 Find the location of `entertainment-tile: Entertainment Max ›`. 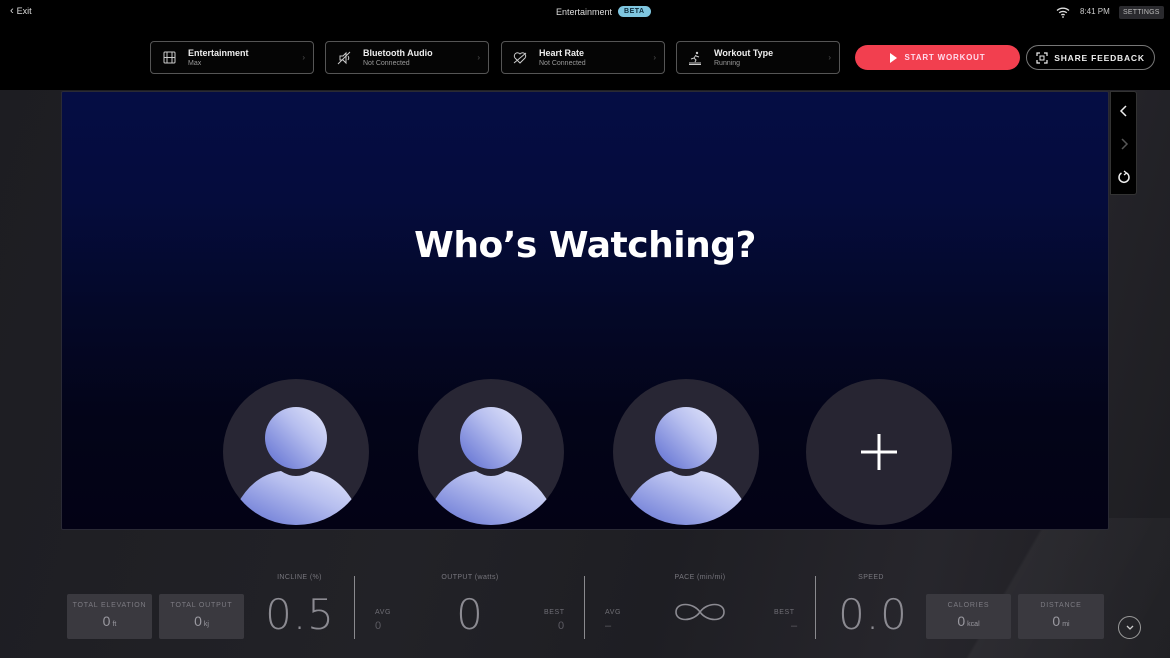

entertainment-tile: Entertainment Max › is located at coordinates (232, 57).